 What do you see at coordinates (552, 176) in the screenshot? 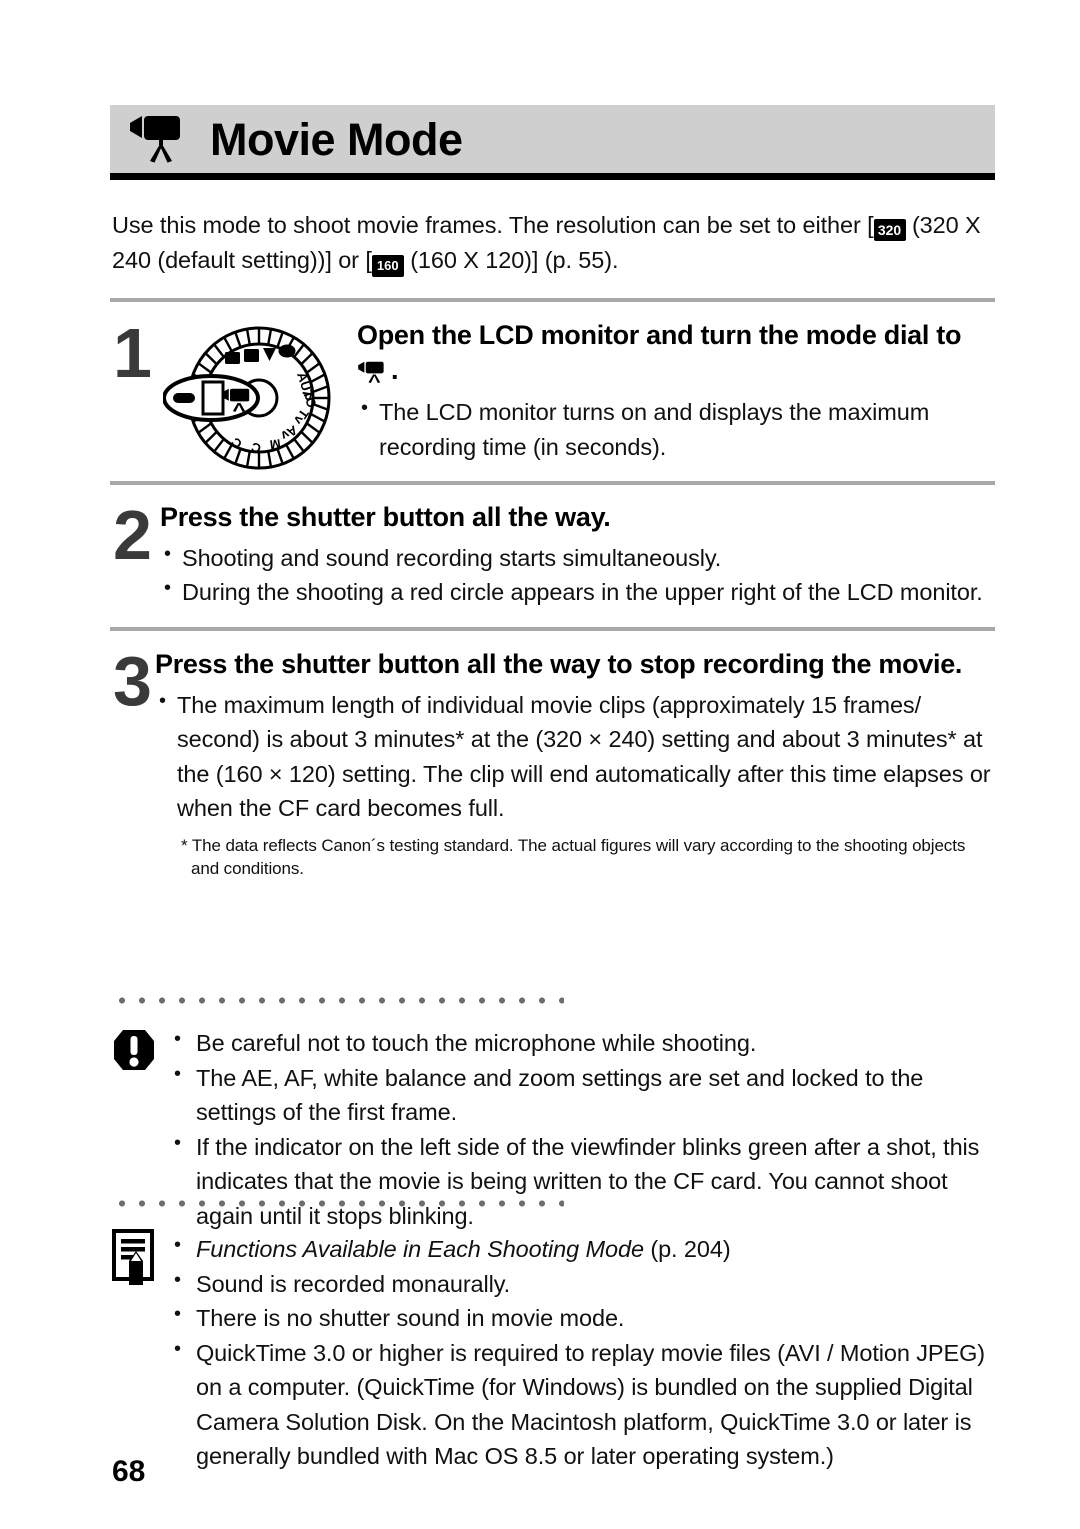
I see `header-underline` at bounding box center [552, 176].